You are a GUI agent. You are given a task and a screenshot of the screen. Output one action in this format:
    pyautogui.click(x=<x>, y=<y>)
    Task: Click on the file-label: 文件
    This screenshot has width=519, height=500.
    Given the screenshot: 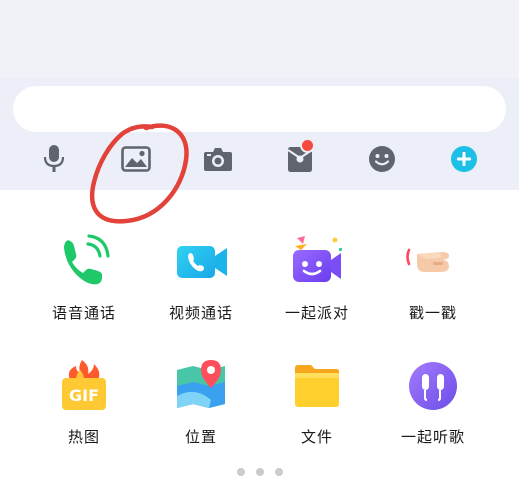 What is the action you would take?
    pyautogui.click(x=316, y=437)
    